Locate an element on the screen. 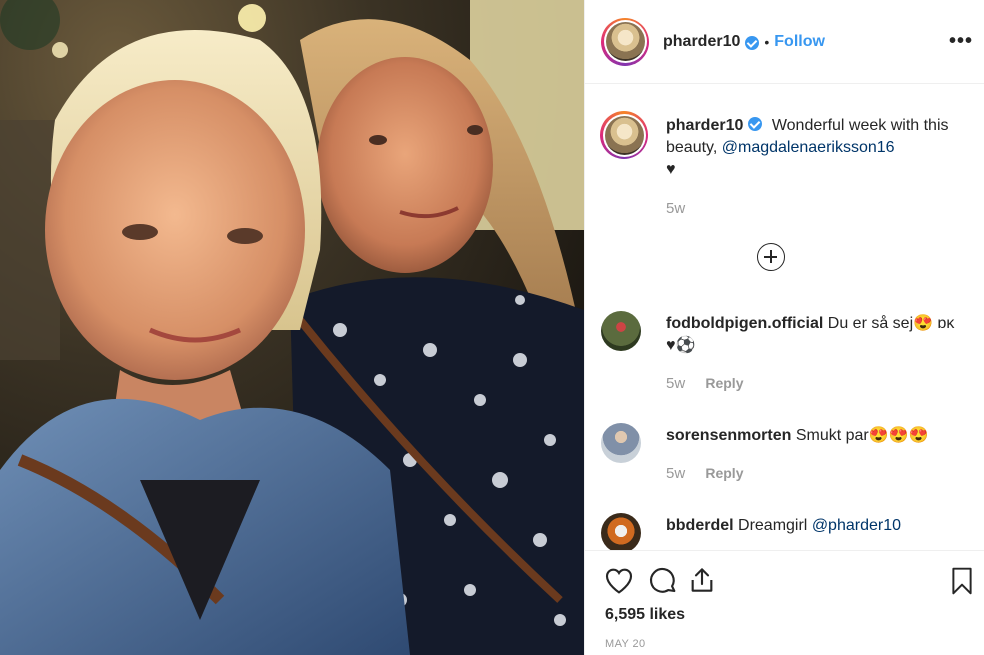 The height and width of the screenshot is (655, 984). bookmark-icon is located at coordinates (962, 581).